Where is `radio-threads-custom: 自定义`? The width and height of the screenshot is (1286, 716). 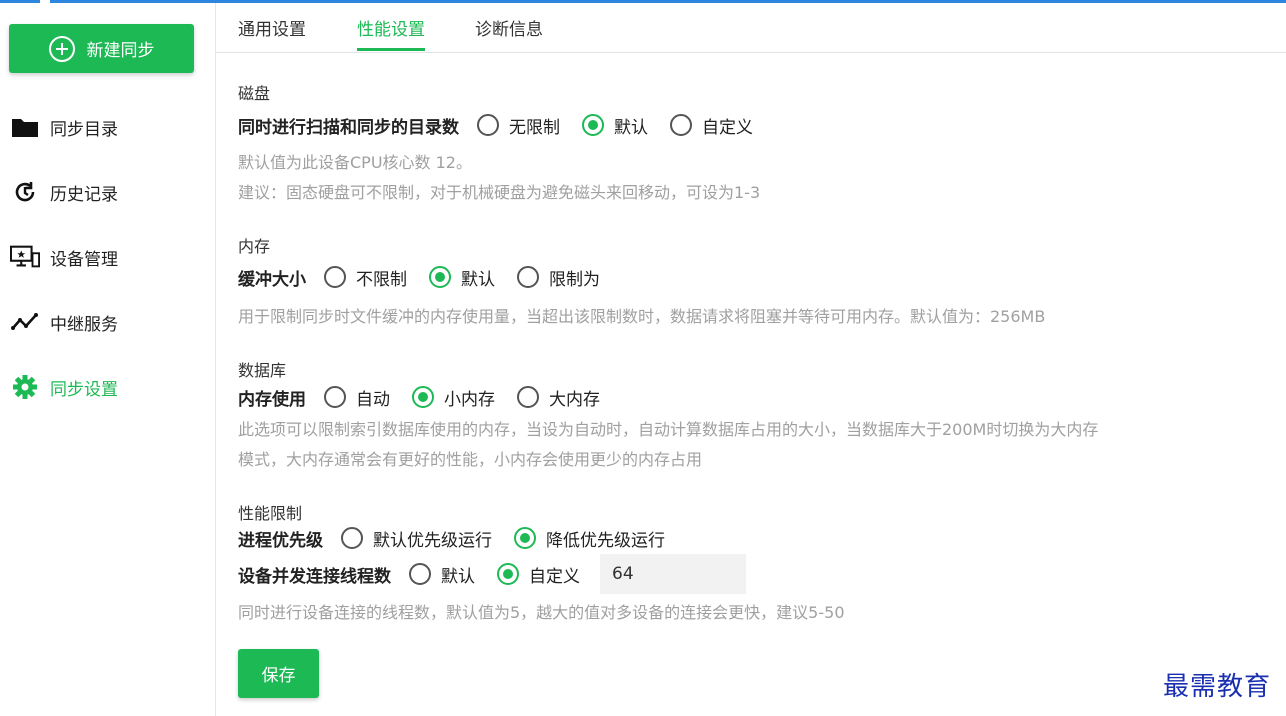
radio-threads-custom: 自定义 is located at coordinates (538, 574).